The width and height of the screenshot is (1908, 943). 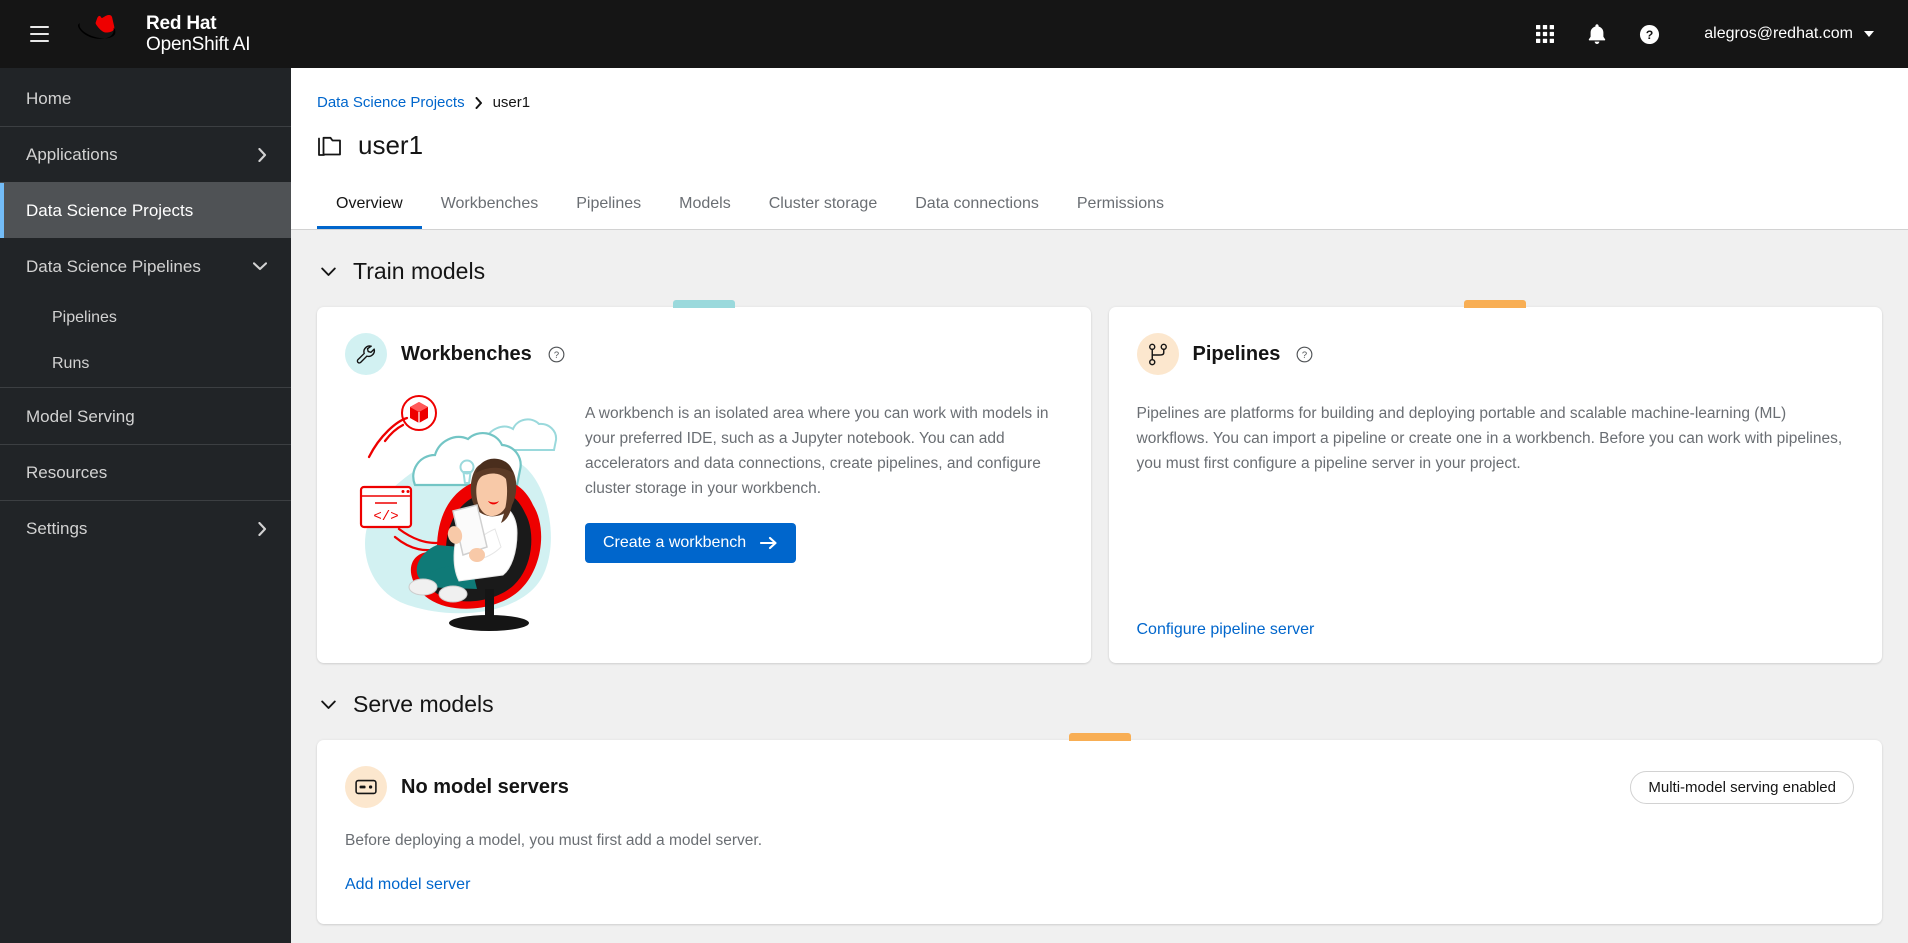 What do you see at coordinates (458, 513) in the screenshot?
I see `person-in-chair-with-tablet-illustration: </>` at bounding box center [458, 513].